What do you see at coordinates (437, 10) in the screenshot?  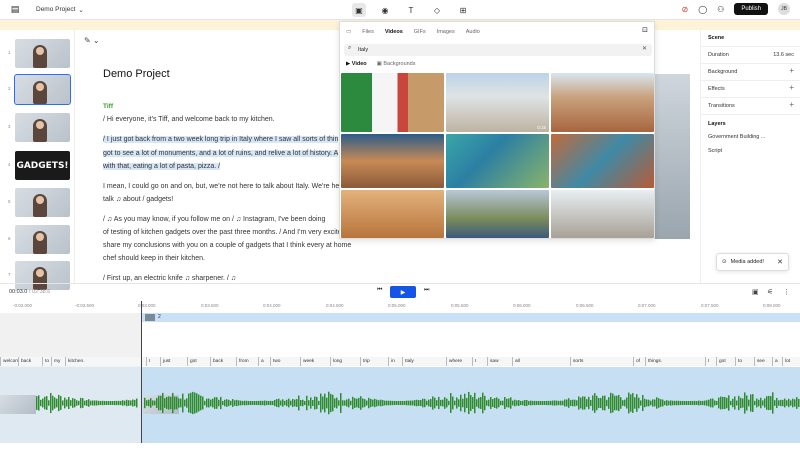 I see `shapes-icon: ◇` at bounding box center [437, 10].